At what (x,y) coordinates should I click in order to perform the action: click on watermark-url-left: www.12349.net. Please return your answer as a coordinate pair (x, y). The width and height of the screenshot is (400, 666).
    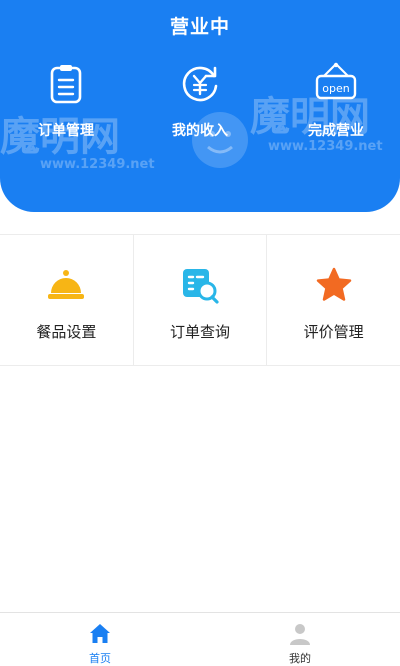
    Looking at the image, I should click on (97, 164).